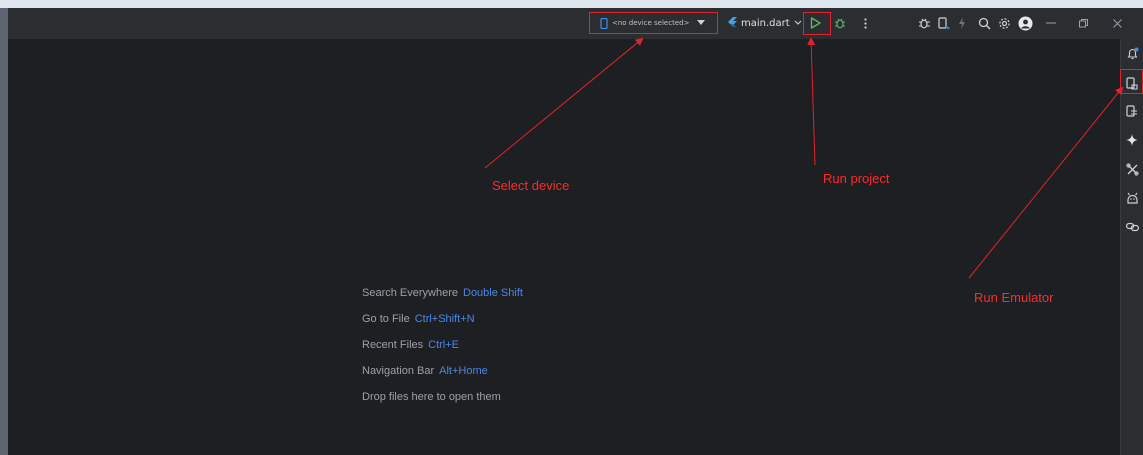  Describe the element at coordinates (1014, 297) in the screenshot. I see `run-emulator-annotation: Run Emulator` at that location.